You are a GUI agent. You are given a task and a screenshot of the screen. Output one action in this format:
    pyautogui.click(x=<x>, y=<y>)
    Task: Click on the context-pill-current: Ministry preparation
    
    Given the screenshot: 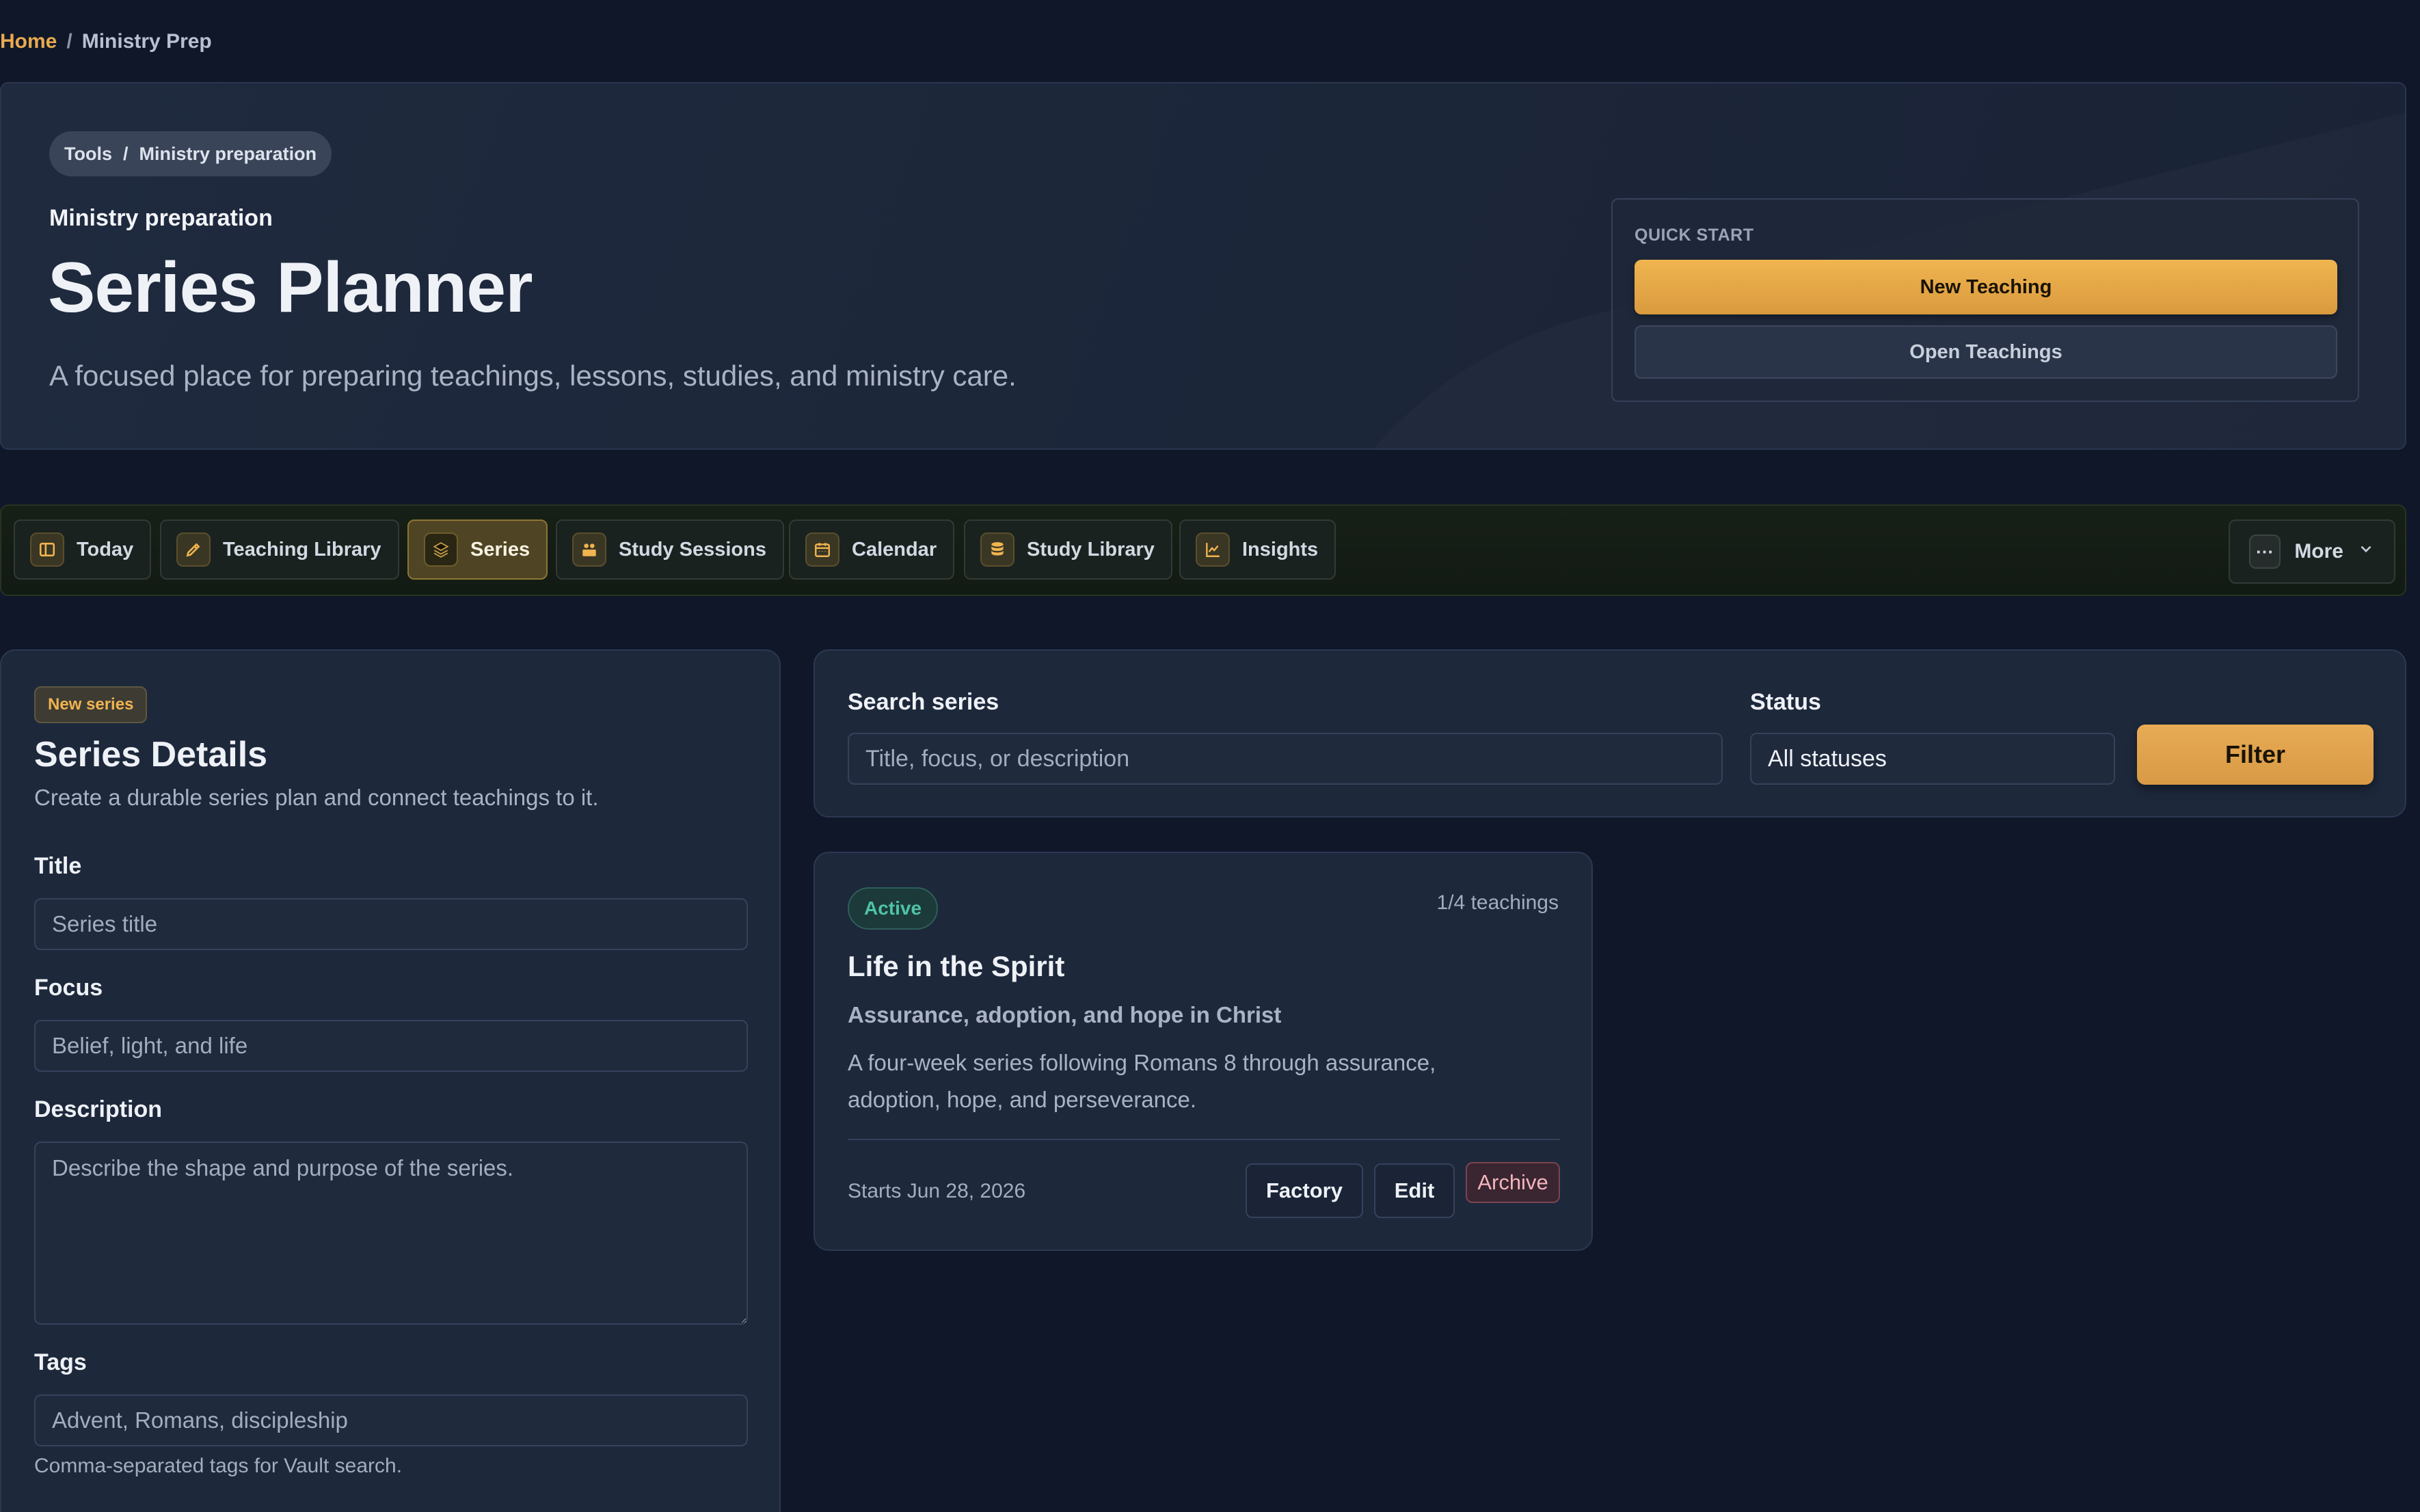 What is the action you would take?
    pyautogui.click(x=228, y=153)
    